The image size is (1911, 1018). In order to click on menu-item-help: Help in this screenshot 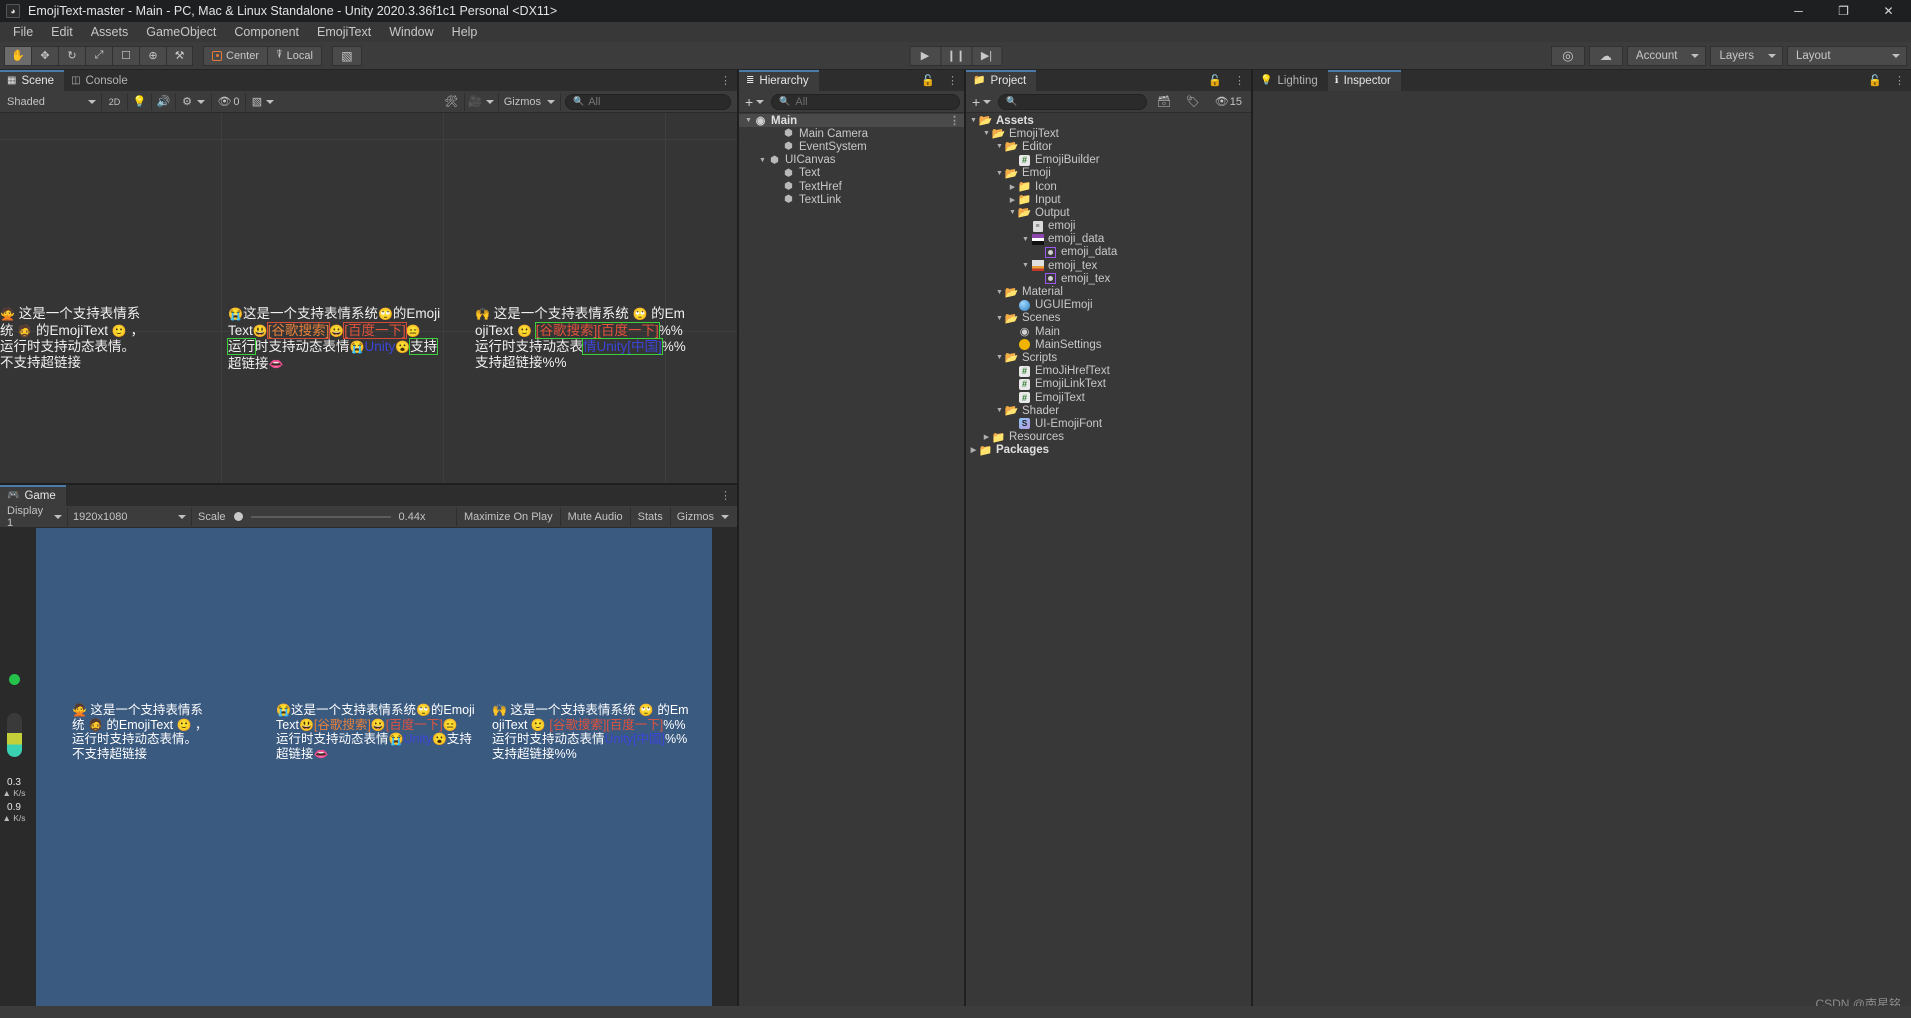, I will do `click(465, 32)`.